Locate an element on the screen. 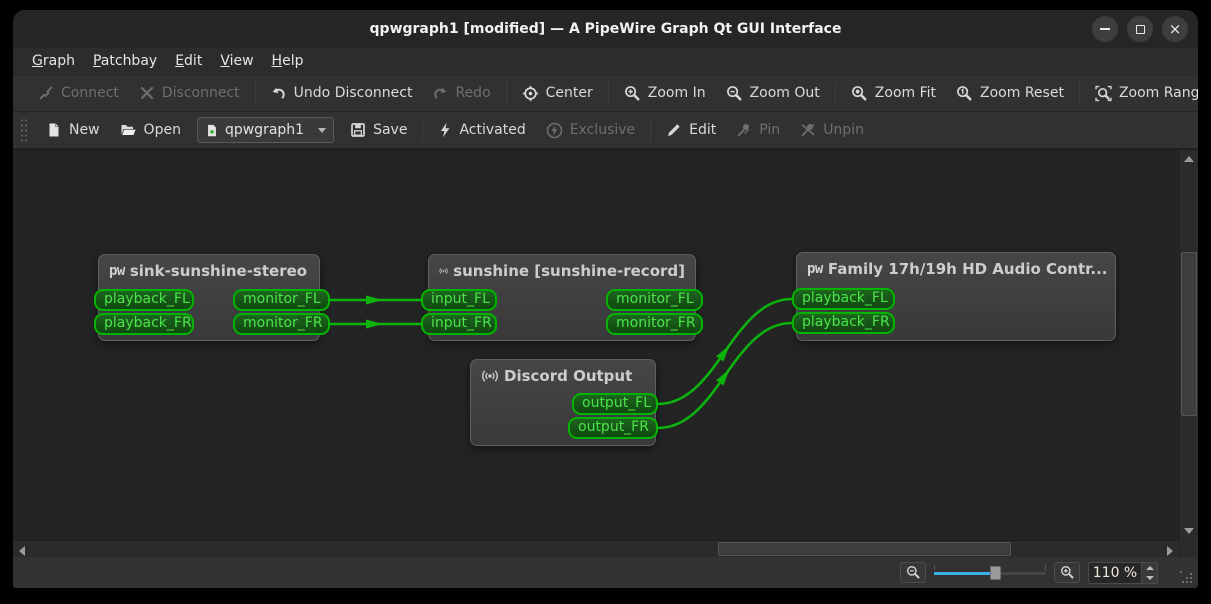 The width and height of the screenshot is (1211, 604). undo-disconnect-button: Undo Disconnect is located at coordinates (342, 93).